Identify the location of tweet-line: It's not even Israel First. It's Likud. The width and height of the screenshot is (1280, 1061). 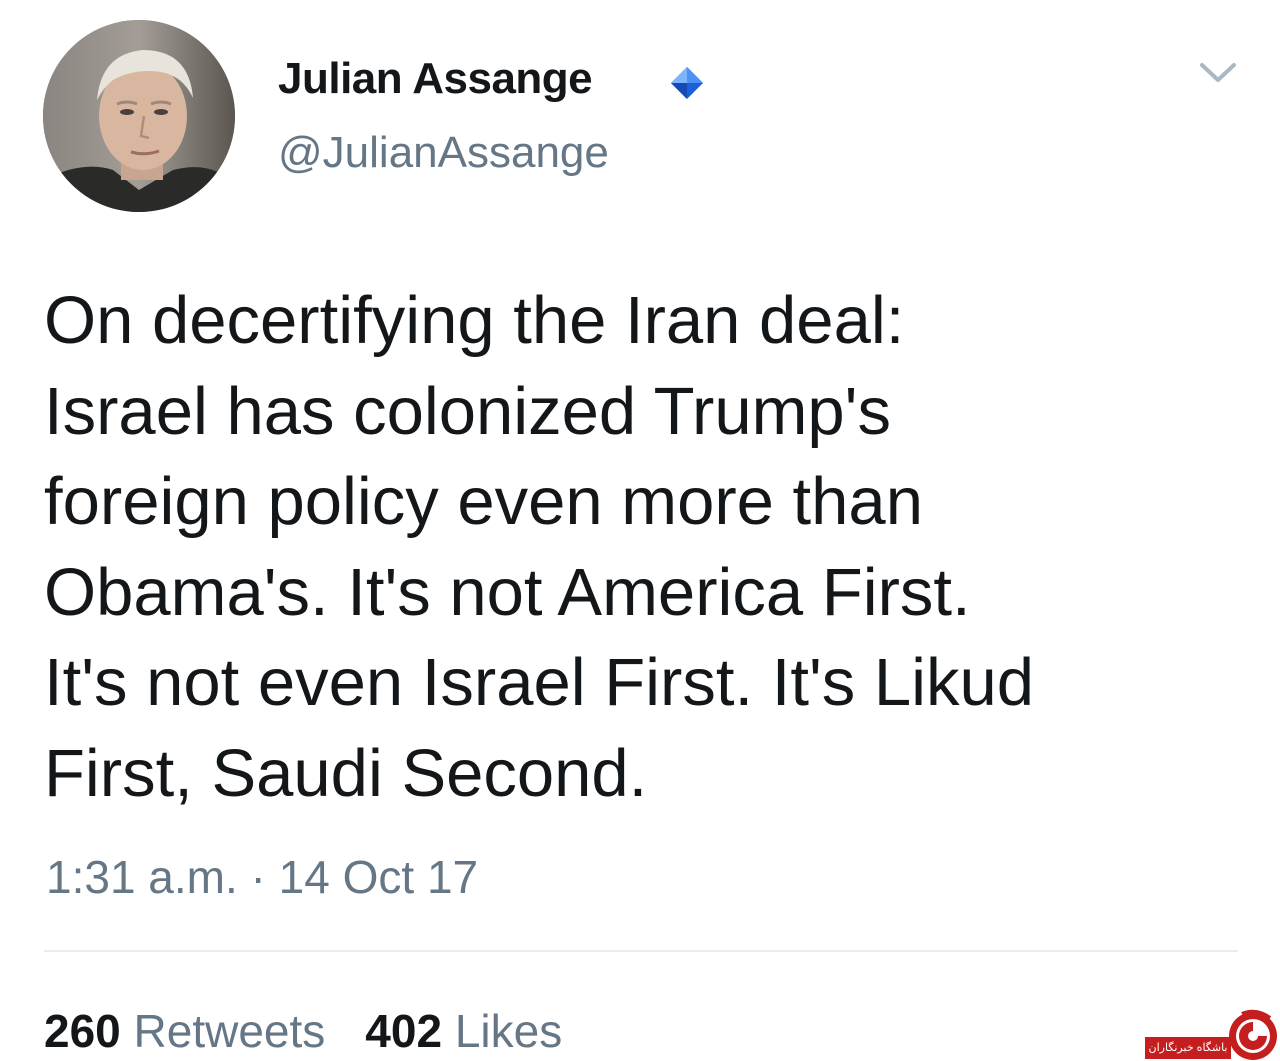
(539, 682).